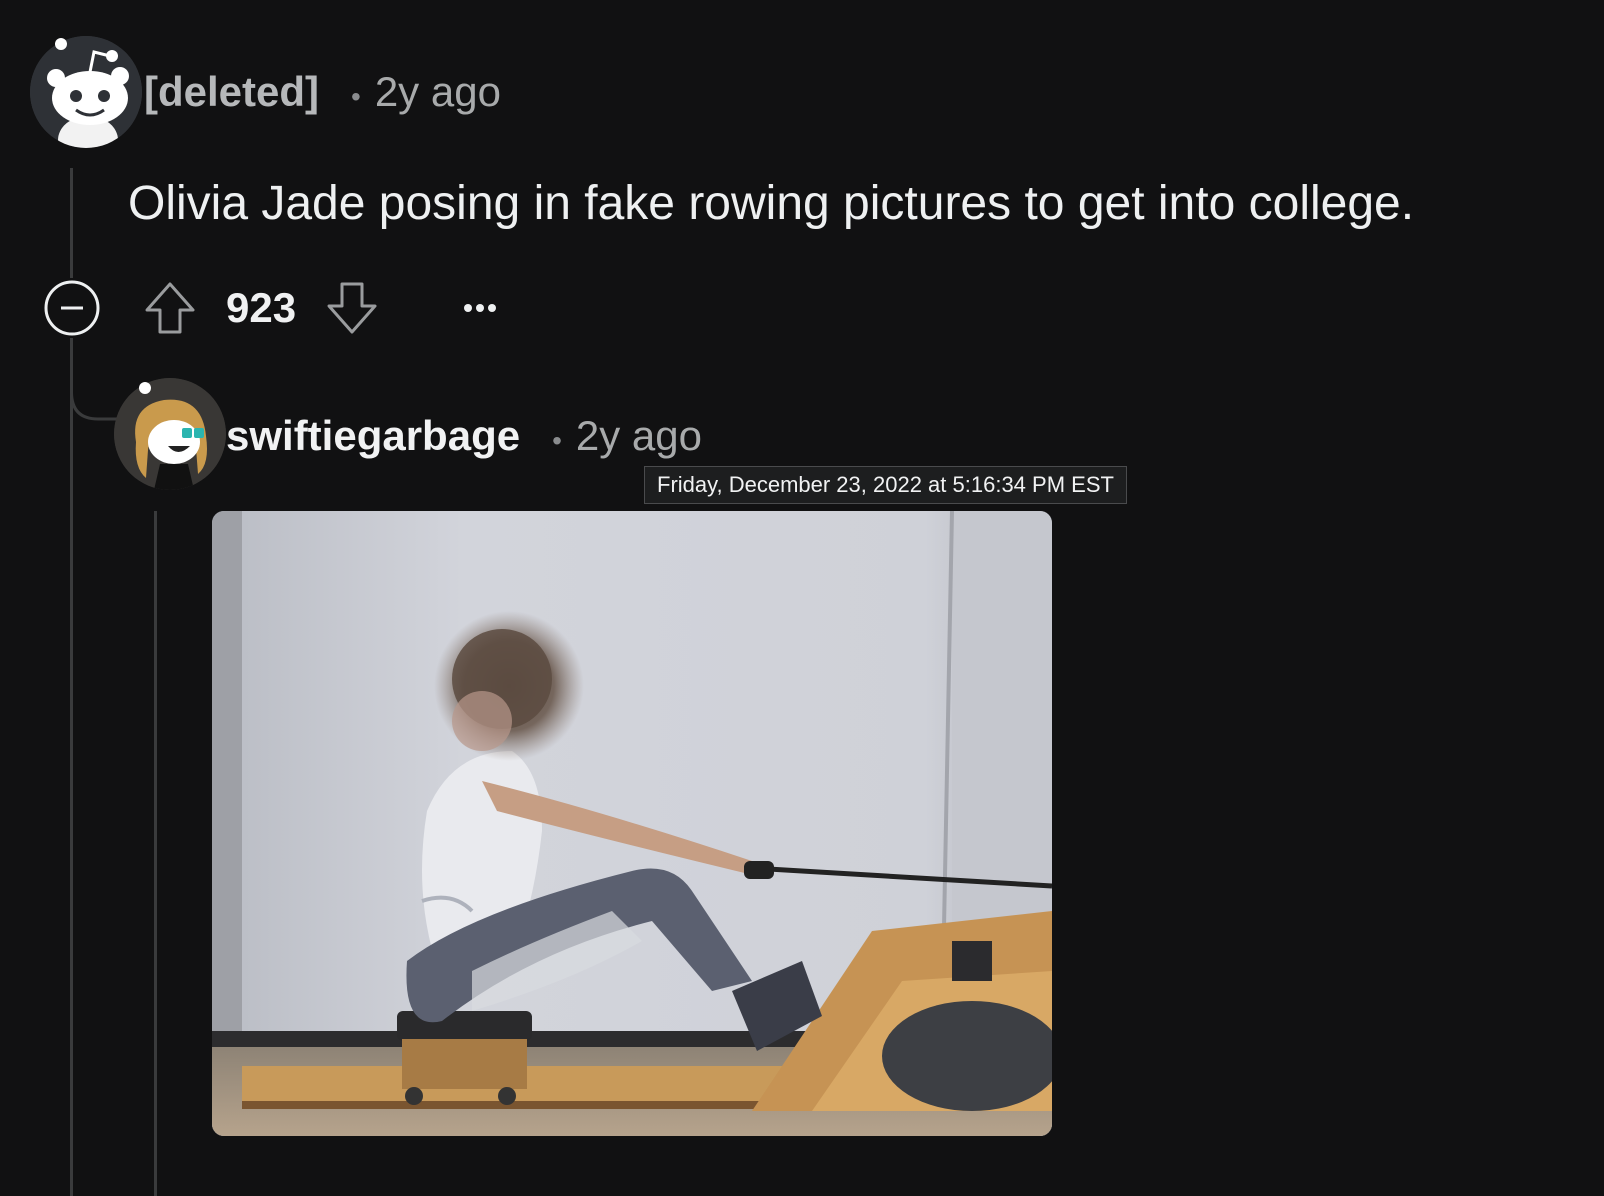 The height and width of the screenshot is (1196, 1604). I want to click on collapse-button, so click(72, 308).